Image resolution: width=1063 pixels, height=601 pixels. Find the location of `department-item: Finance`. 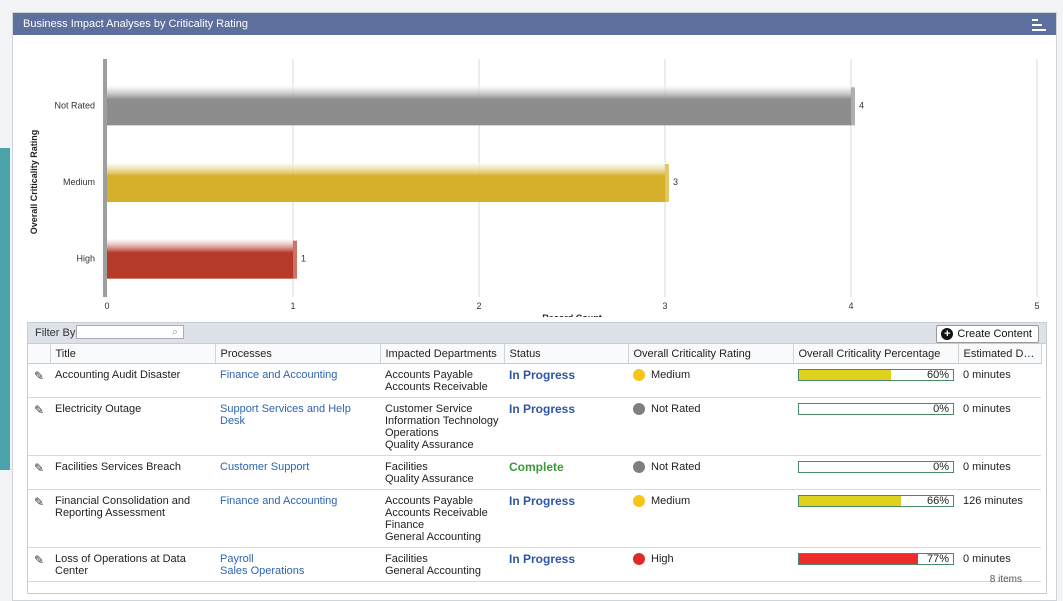

department-item: Finance is located at coordinates (405, 525).